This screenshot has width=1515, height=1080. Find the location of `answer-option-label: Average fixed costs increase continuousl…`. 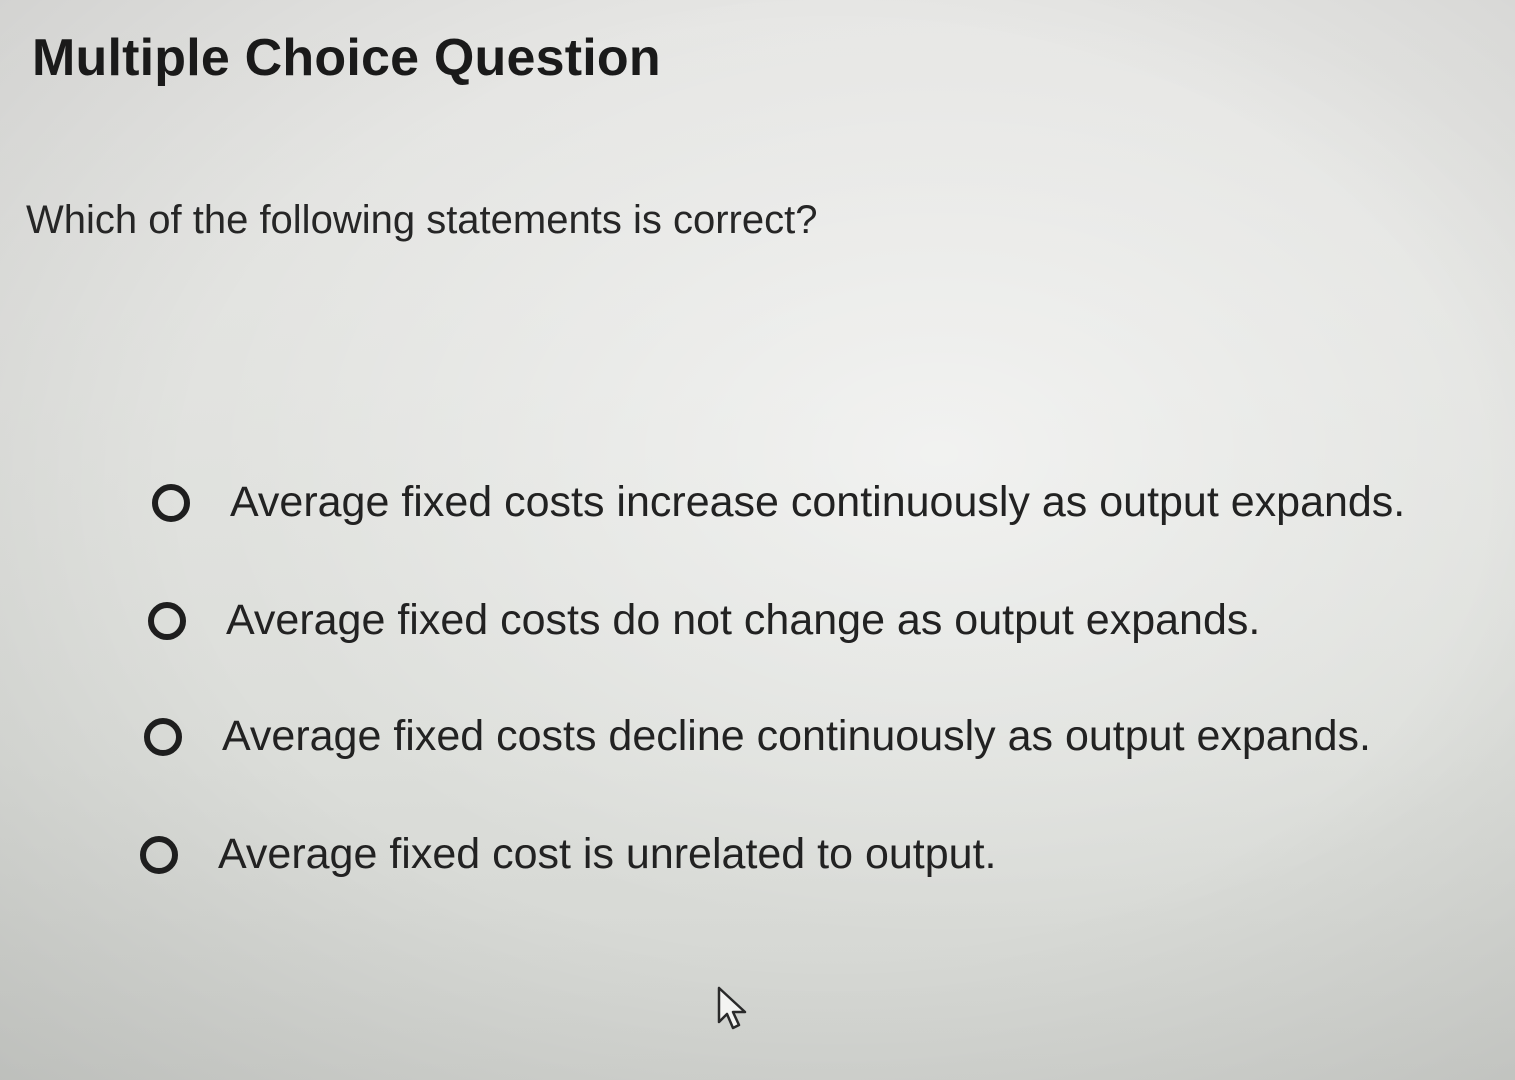

answer-option-label: Average fixed costs increase continuousl… is located at coordinates (818, 502).